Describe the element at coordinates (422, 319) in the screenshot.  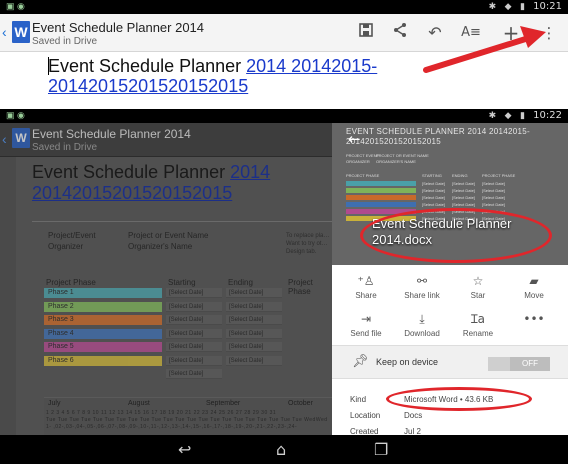
I see `download-icon: ⤓` at that location.